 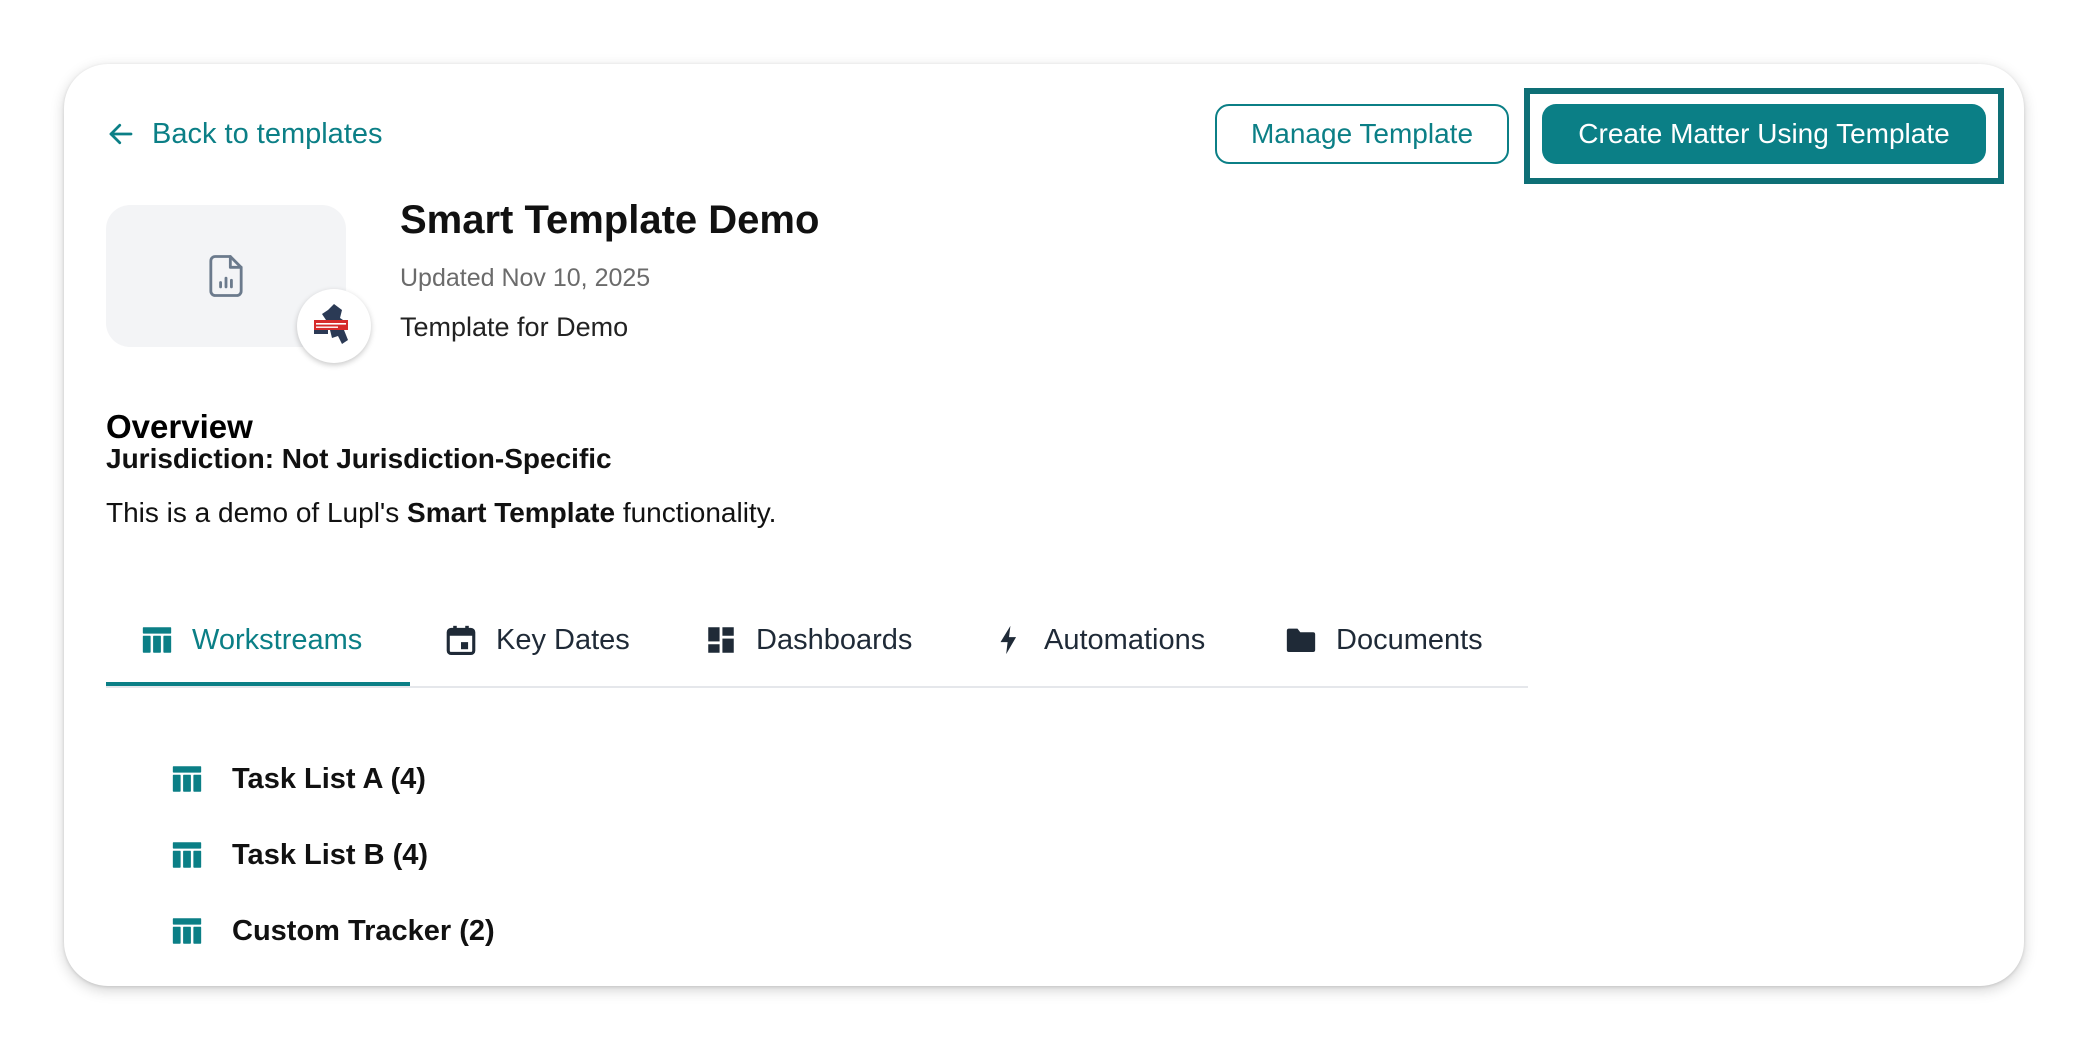 I want to click on tab-automations: Automations, so click(x=1098, y=640).